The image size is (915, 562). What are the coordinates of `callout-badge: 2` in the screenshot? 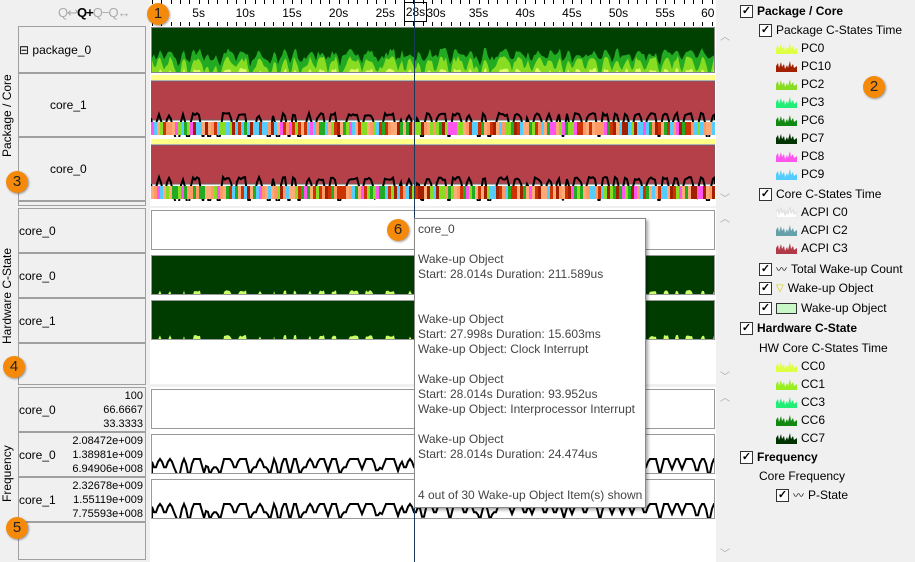 It's located at (874, 87).